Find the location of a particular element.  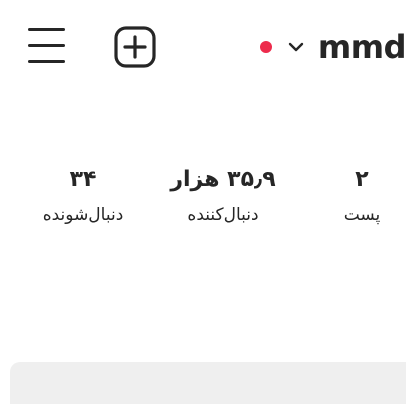

menu-button is located at coordinates (46, 46).